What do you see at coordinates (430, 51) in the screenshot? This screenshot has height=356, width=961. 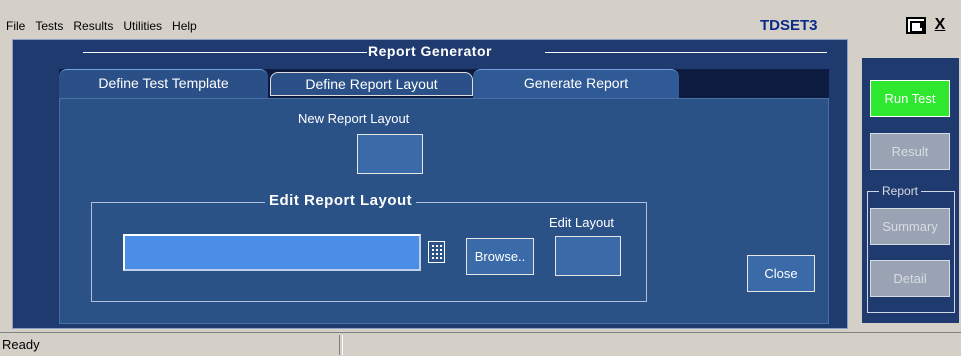 I see `panel-title: Report Generator` at bounding box center [430, 51].